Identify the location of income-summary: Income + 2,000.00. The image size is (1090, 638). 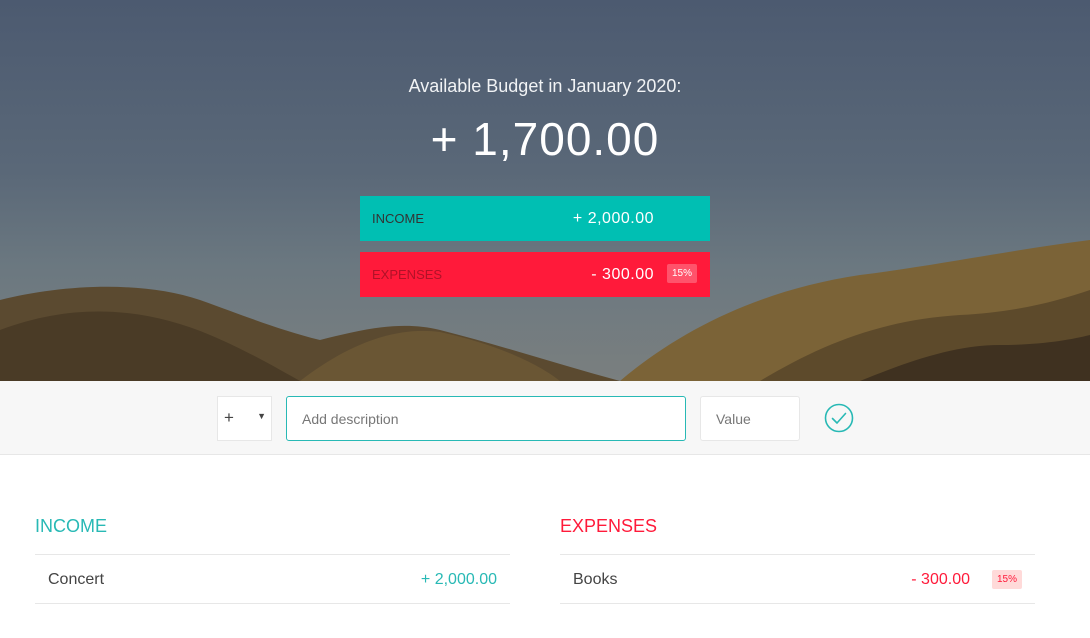
(535, 218).